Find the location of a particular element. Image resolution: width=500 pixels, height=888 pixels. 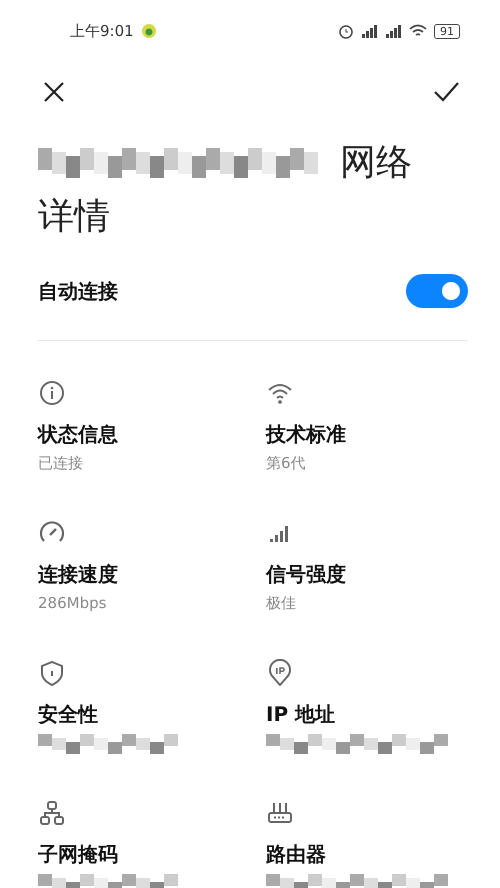

alarm-icon is located at coordinates (346, 31).